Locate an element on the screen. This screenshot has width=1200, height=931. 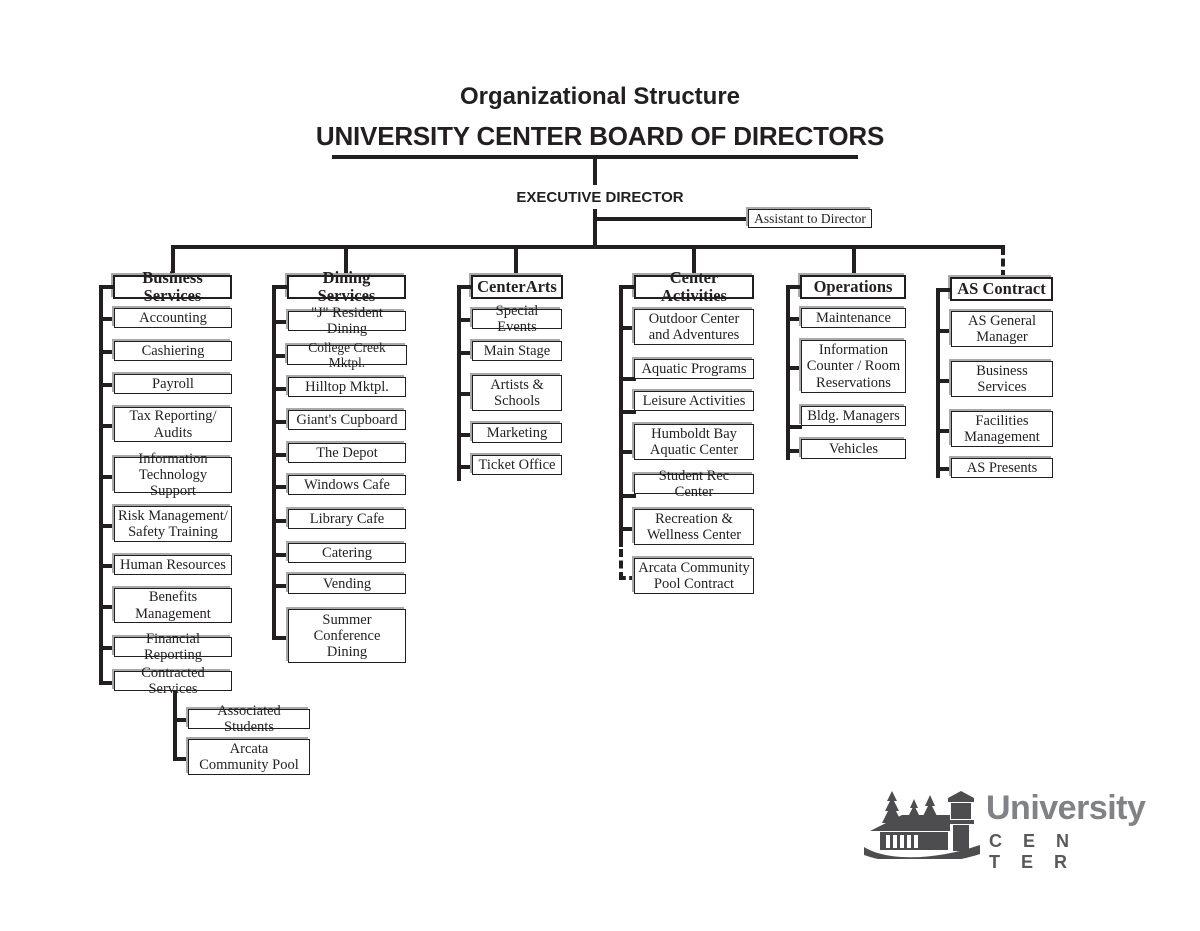
box-the-depot: The Depot is located at coordinates (347, 453).